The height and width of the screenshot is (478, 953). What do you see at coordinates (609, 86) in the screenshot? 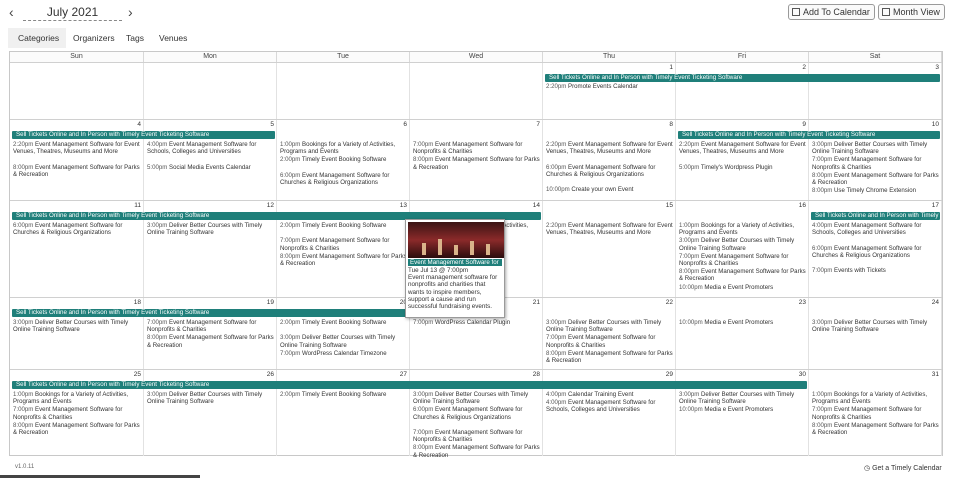
I see `event-item: 2:20pm Promote Events Calendar` at bounding box center [609, 86].